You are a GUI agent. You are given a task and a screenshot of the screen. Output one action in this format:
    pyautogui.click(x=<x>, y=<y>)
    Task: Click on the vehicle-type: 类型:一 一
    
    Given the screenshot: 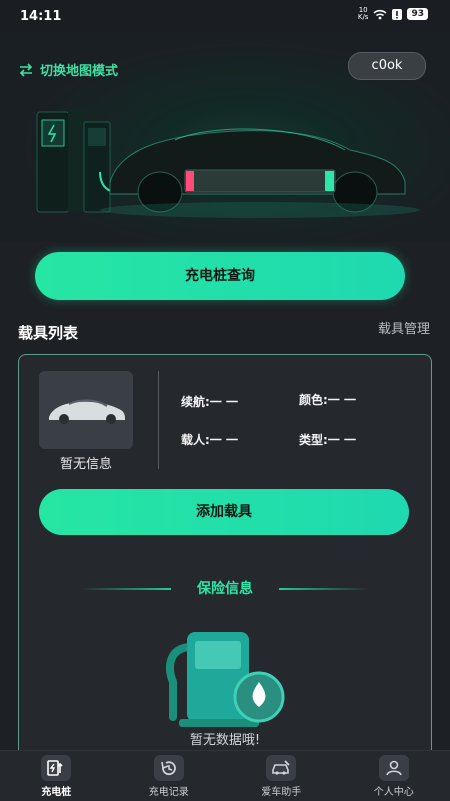 What is the action you would take?
    pyautogui.click(x=327, y=439)
    